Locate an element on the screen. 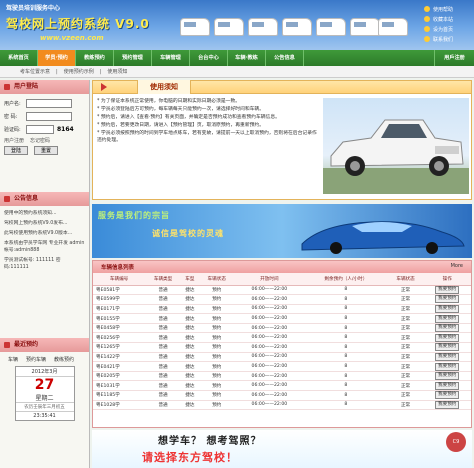 The image size is (474, 468). password-input is located at coordinates (49, 116).